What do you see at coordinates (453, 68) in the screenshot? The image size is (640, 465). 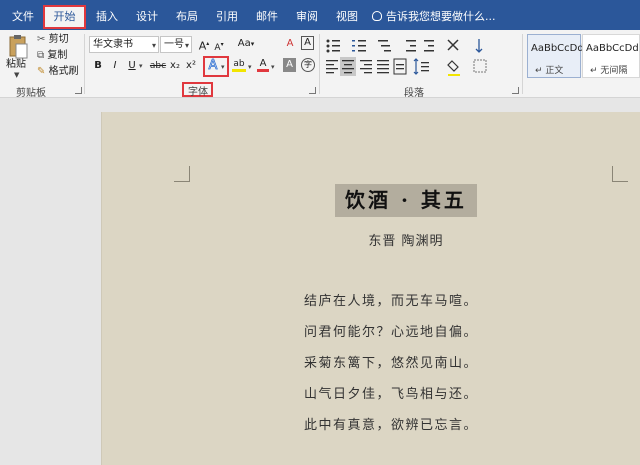 I see `shading-icon` at bounding box center [453, 68].